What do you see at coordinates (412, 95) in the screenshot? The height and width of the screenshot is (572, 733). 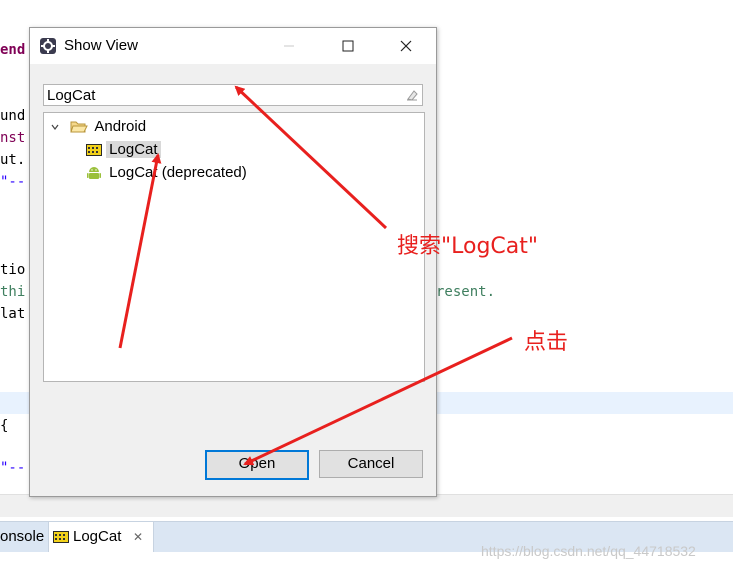 I see `clear-eraser-icon` at bounding box center [412, 95].